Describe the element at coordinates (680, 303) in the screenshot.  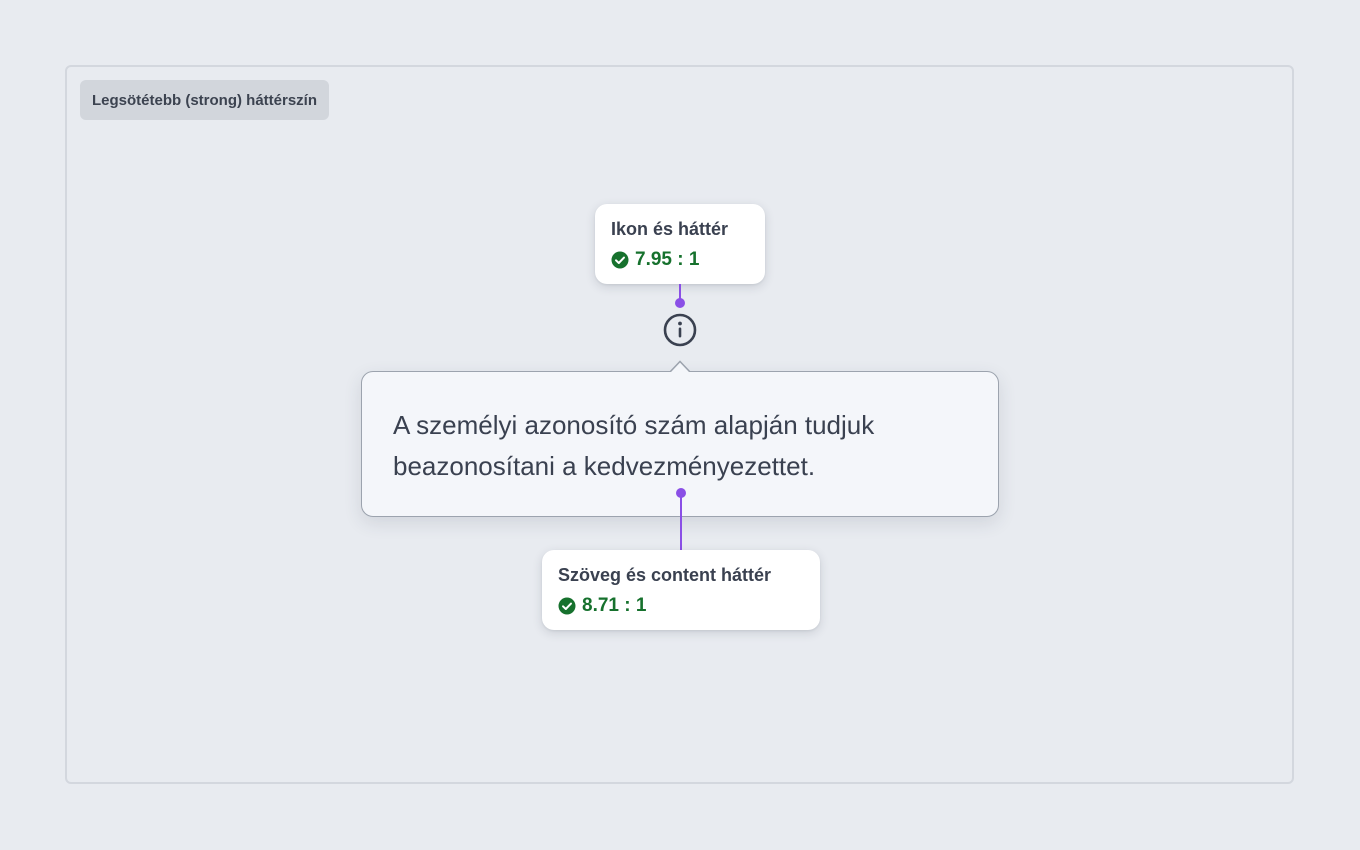
I see `icon-annotation-dot` at that location.